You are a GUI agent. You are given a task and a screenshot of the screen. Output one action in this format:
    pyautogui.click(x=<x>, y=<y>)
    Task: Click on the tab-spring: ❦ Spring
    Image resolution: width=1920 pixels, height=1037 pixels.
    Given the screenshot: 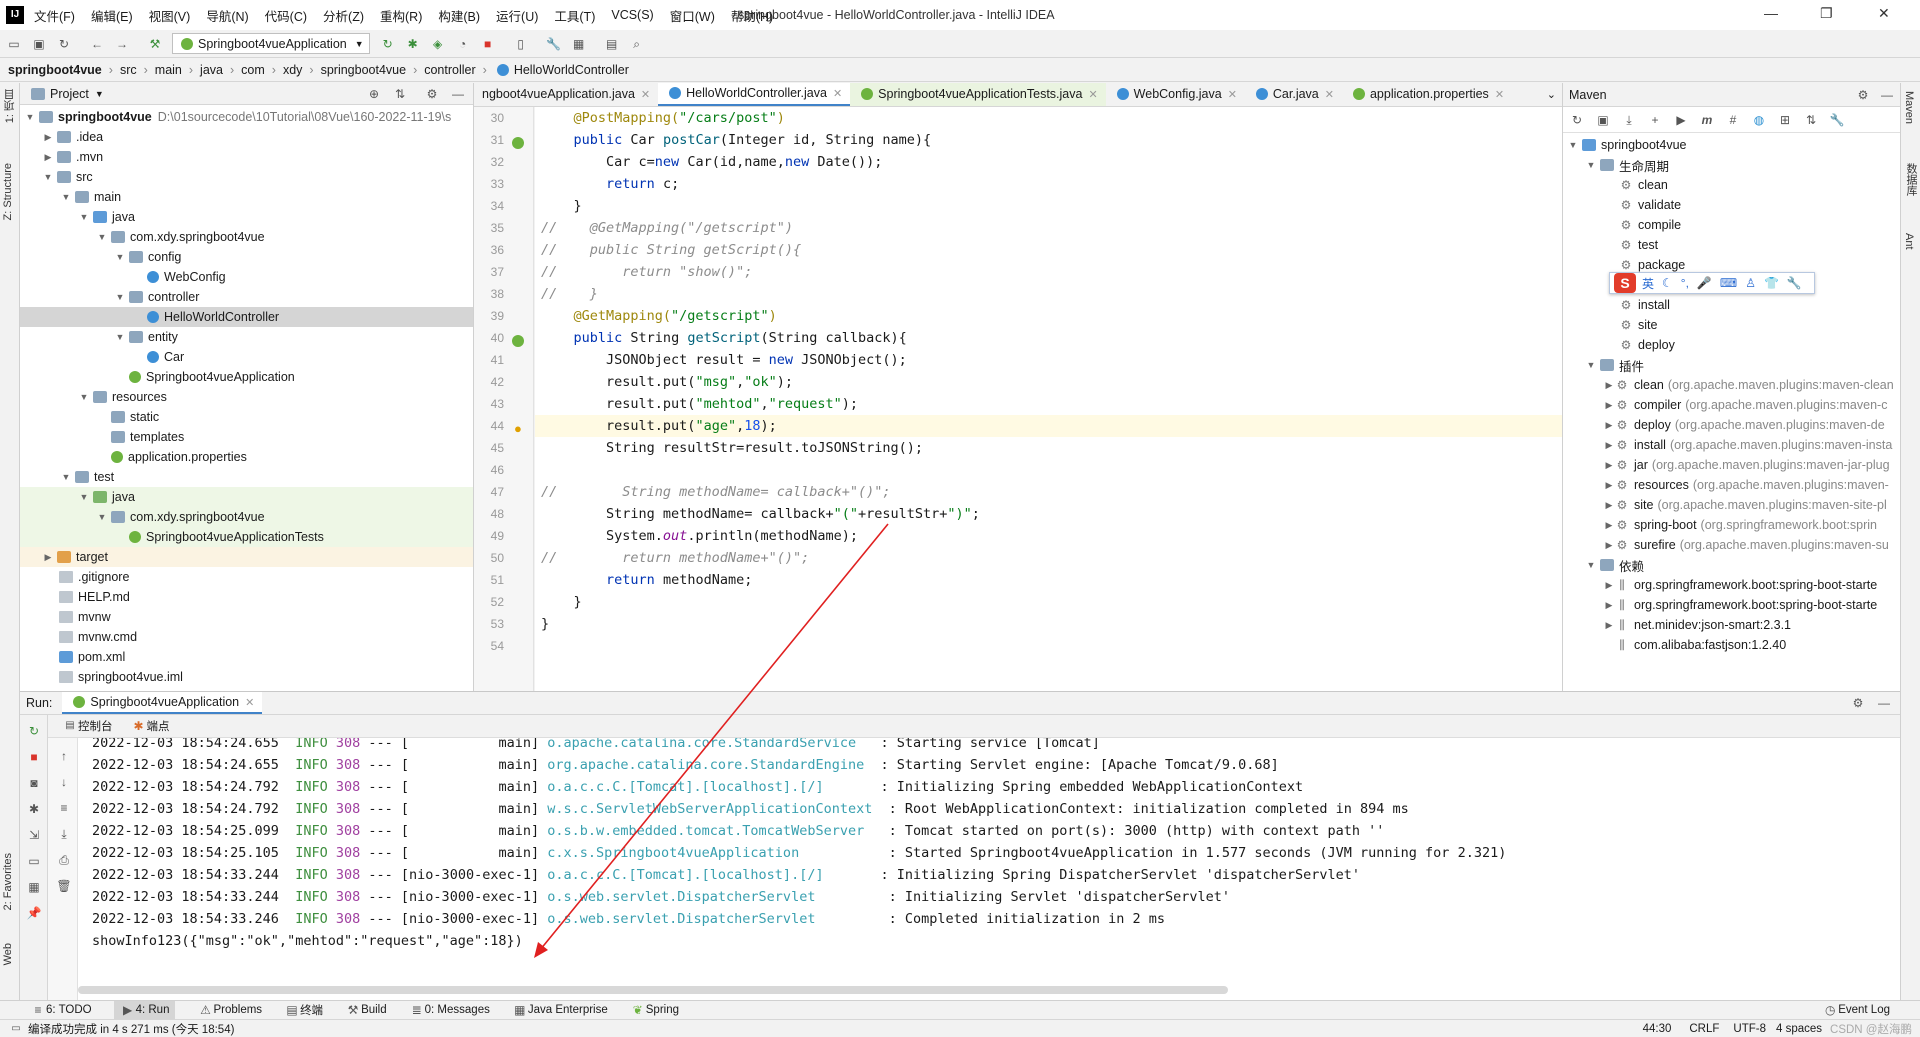 What is the action you would take?
    pyautogui.click(x=654, y=1010)
    